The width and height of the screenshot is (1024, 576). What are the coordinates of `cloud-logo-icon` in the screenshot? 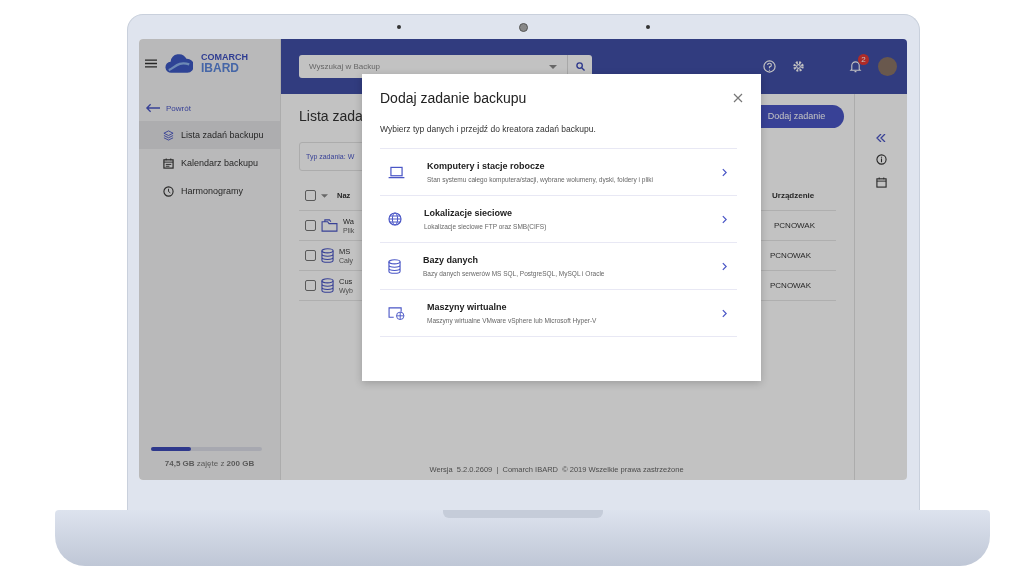 It's located at (179, 63).